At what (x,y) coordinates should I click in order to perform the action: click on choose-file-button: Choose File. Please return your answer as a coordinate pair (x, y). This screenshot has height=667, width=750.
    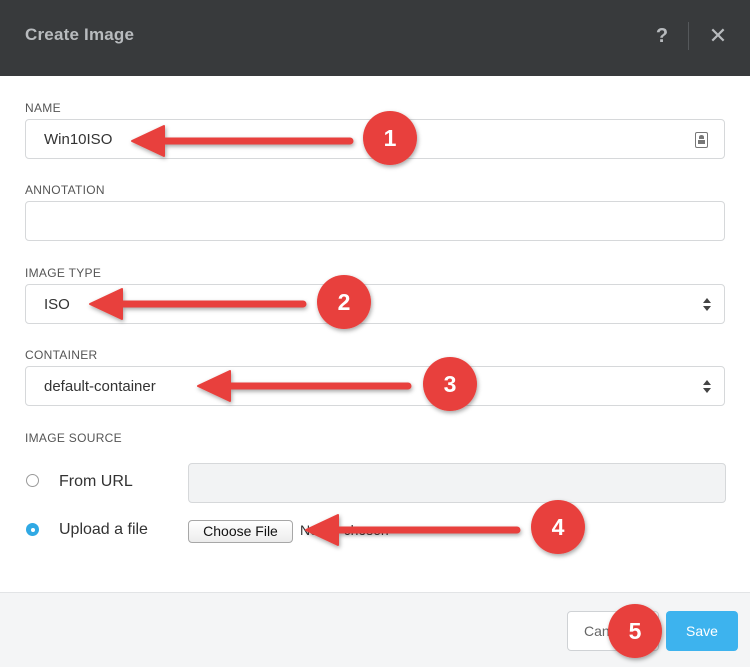
    Looking at the image, I should click on (240, 531).